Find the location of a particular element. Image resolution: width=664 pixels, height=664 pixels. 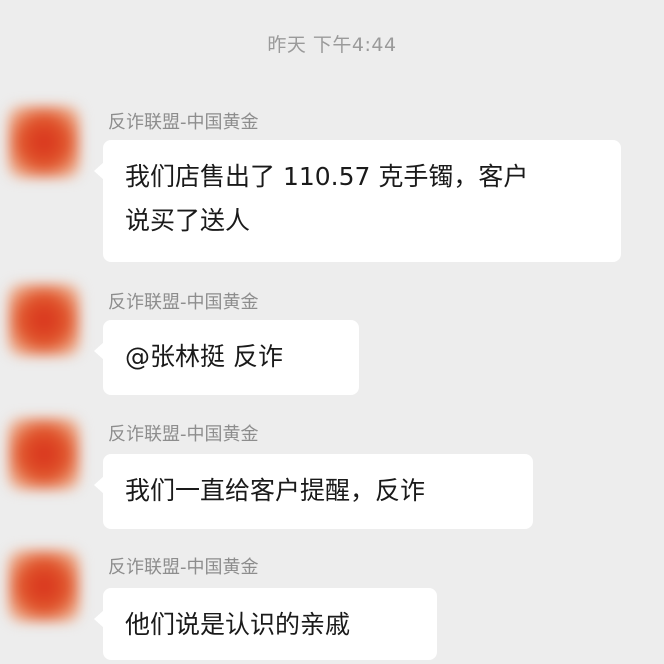

message-bubble: @张林挺 反诈 is located at coordinates (226, 357).